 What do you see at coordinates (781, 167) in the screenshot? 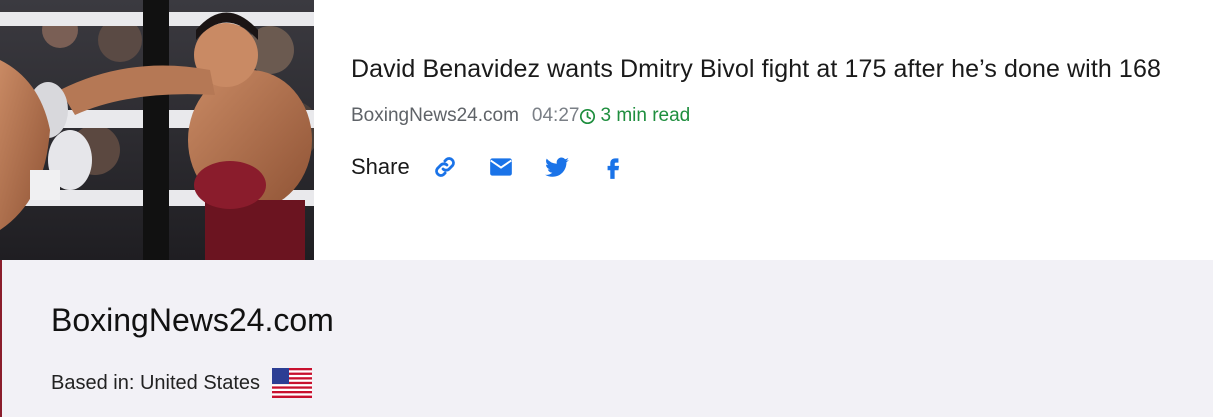
I see `share-bar: Share` at bounding box center [781, 167].